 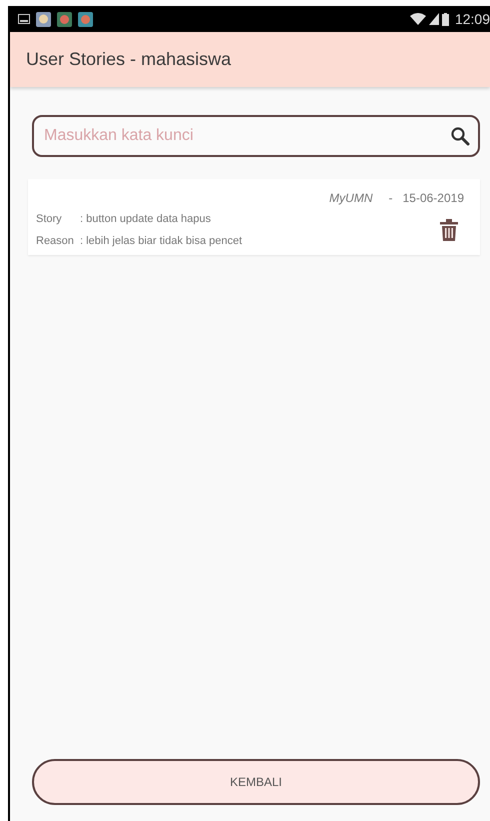 What do you see at coordinates (145, 219) in the screenshot?
I see `story-text: : button update data hapus` at bounding box center [145, 219].